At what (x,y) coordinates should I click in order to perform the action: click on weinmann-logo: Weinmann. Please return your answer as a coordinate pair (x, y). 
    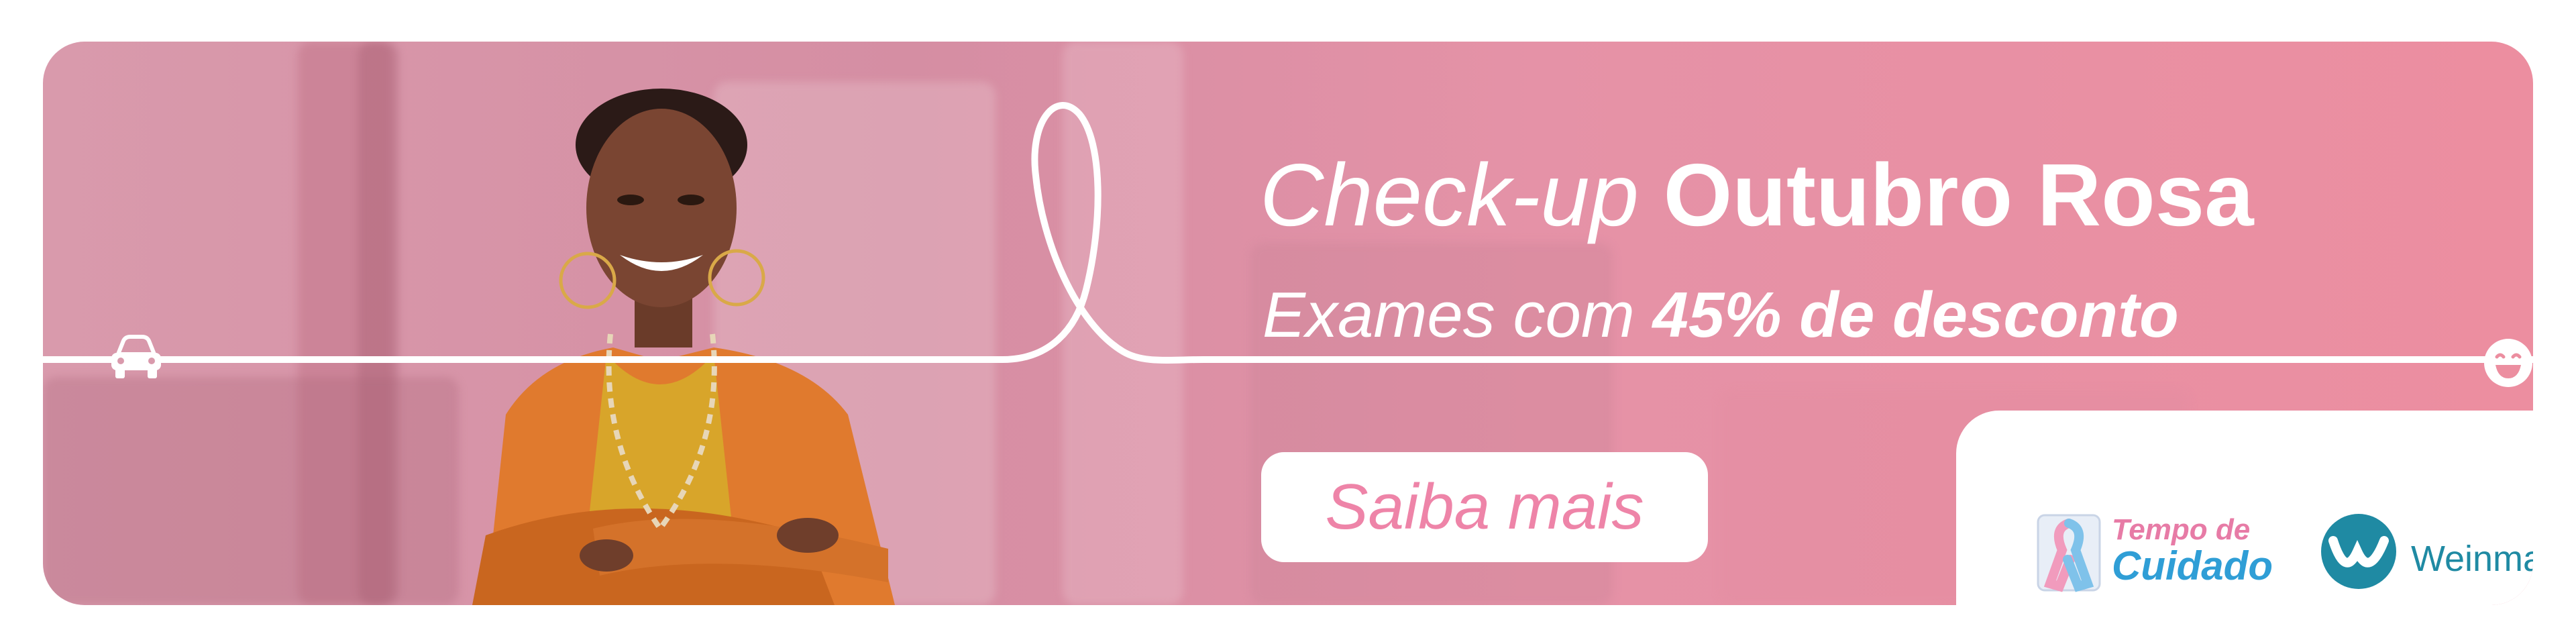
    Looking at the image, I should click on (2425, 554).